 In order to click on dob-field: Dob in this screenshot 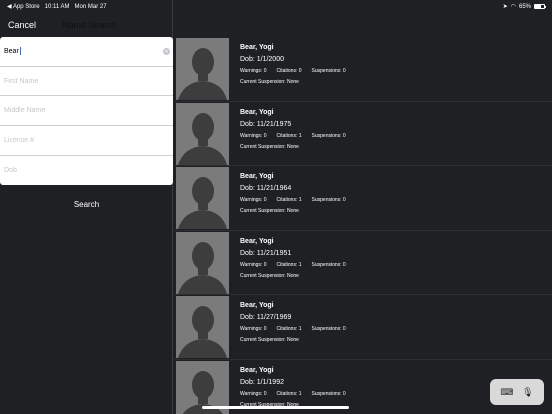, I will do `click(86, 171)`.